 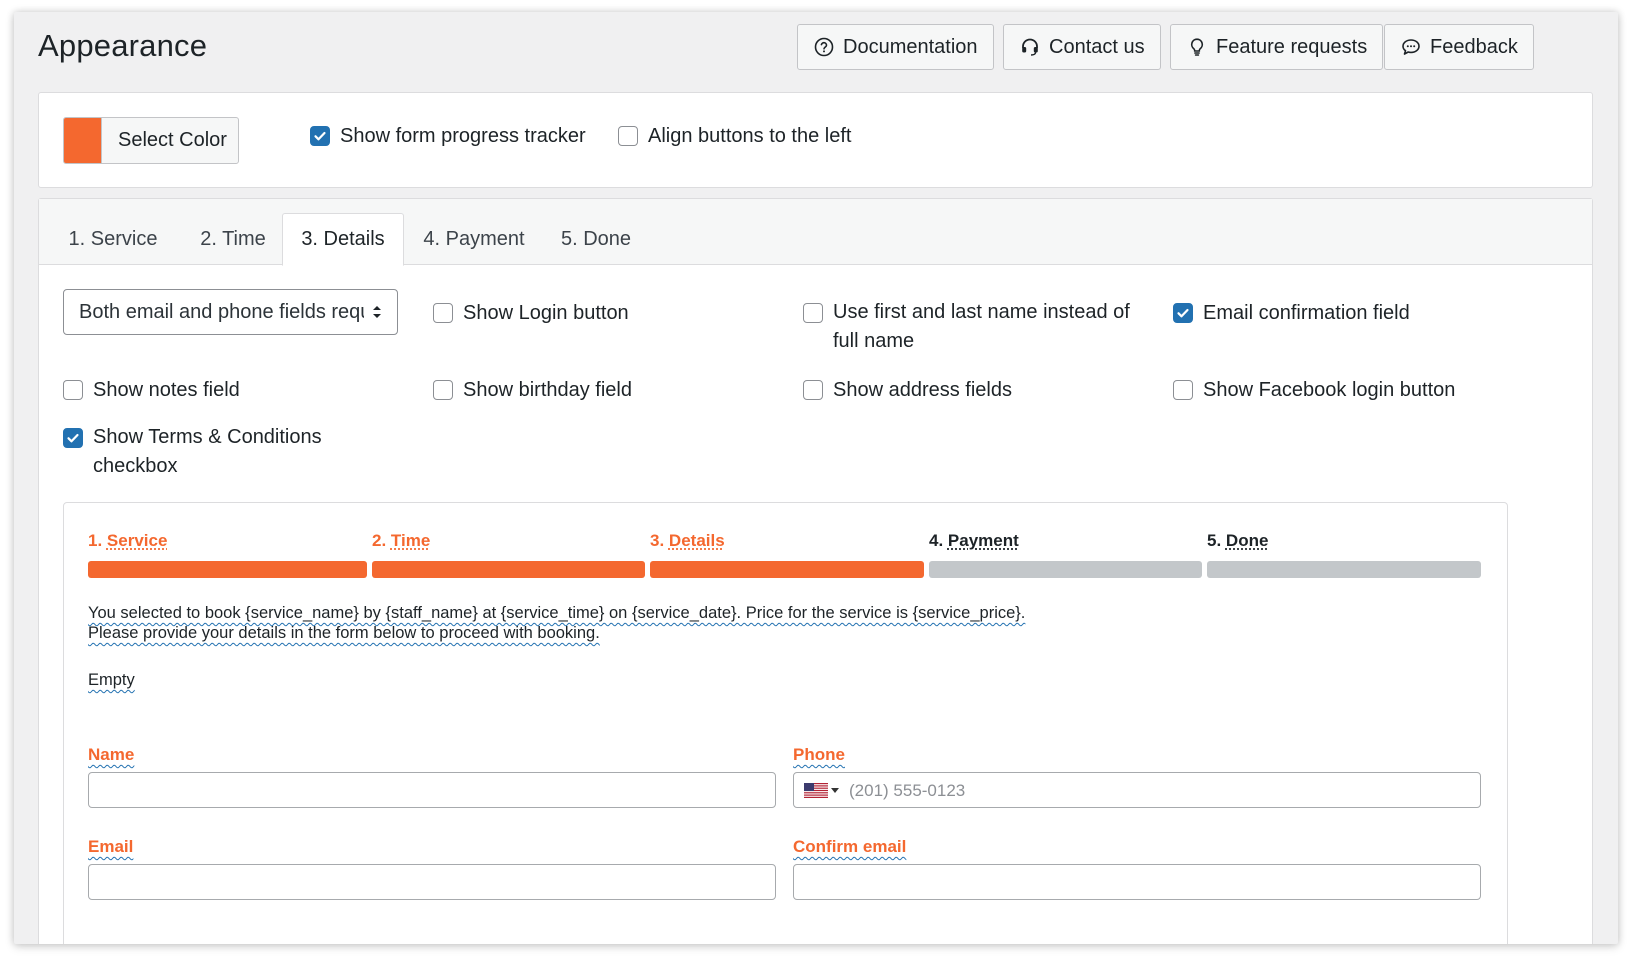 What do you see at coordinates (379, 540) in the screenshot?
I see `step-number: 2.` at bounding box center [379, 540].